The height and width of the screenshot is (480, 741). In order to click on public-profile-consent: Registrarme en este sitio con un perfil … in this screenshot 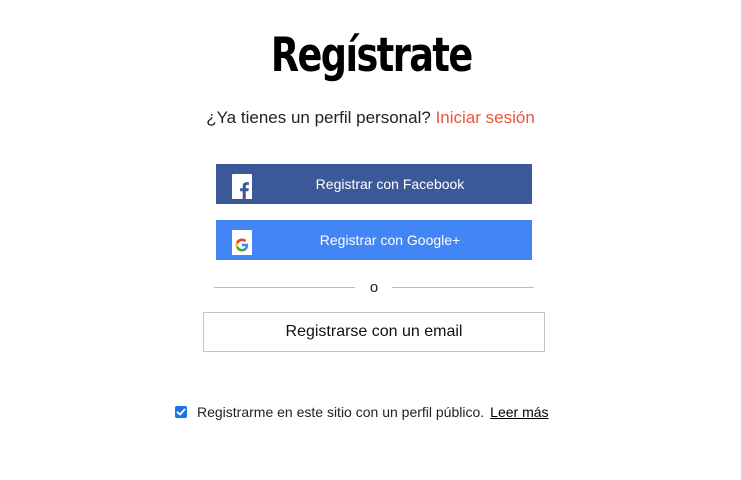, I will do `click(362, 412)`.